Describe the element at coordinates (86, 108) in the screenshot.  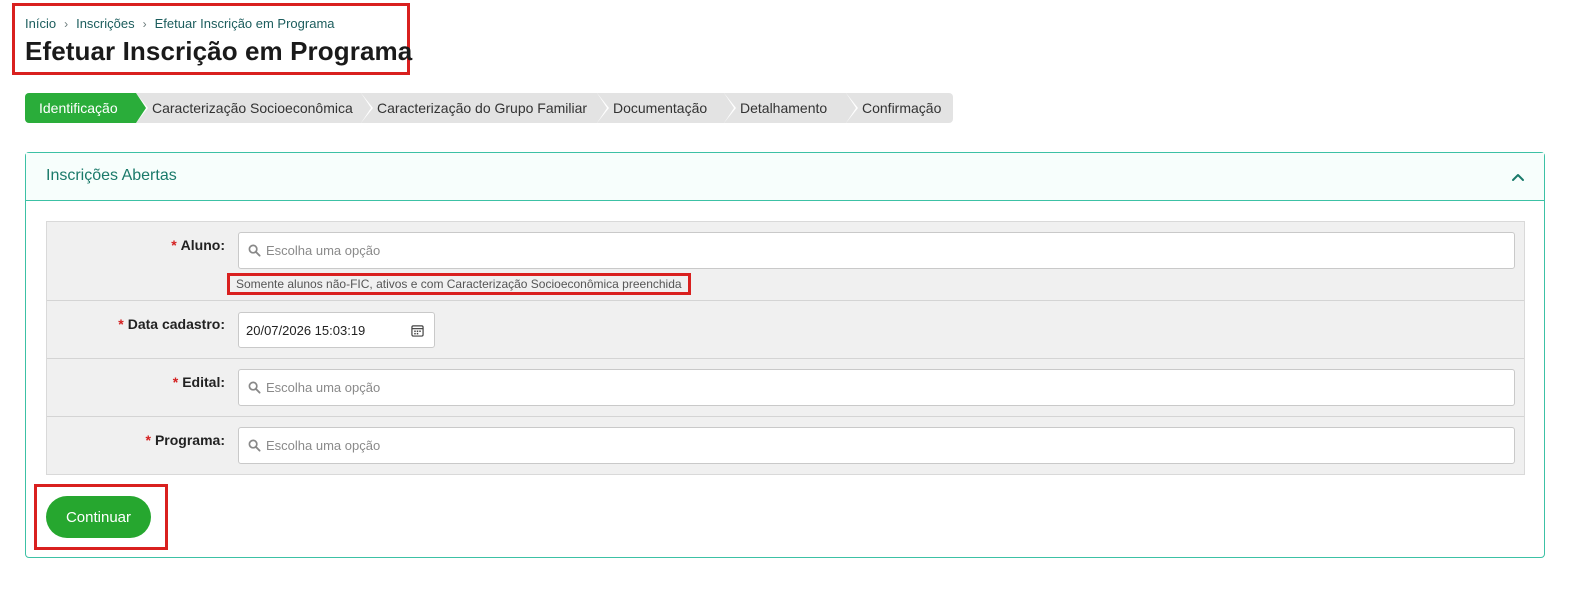
I see `step-identificacao: Identificação` at that location.